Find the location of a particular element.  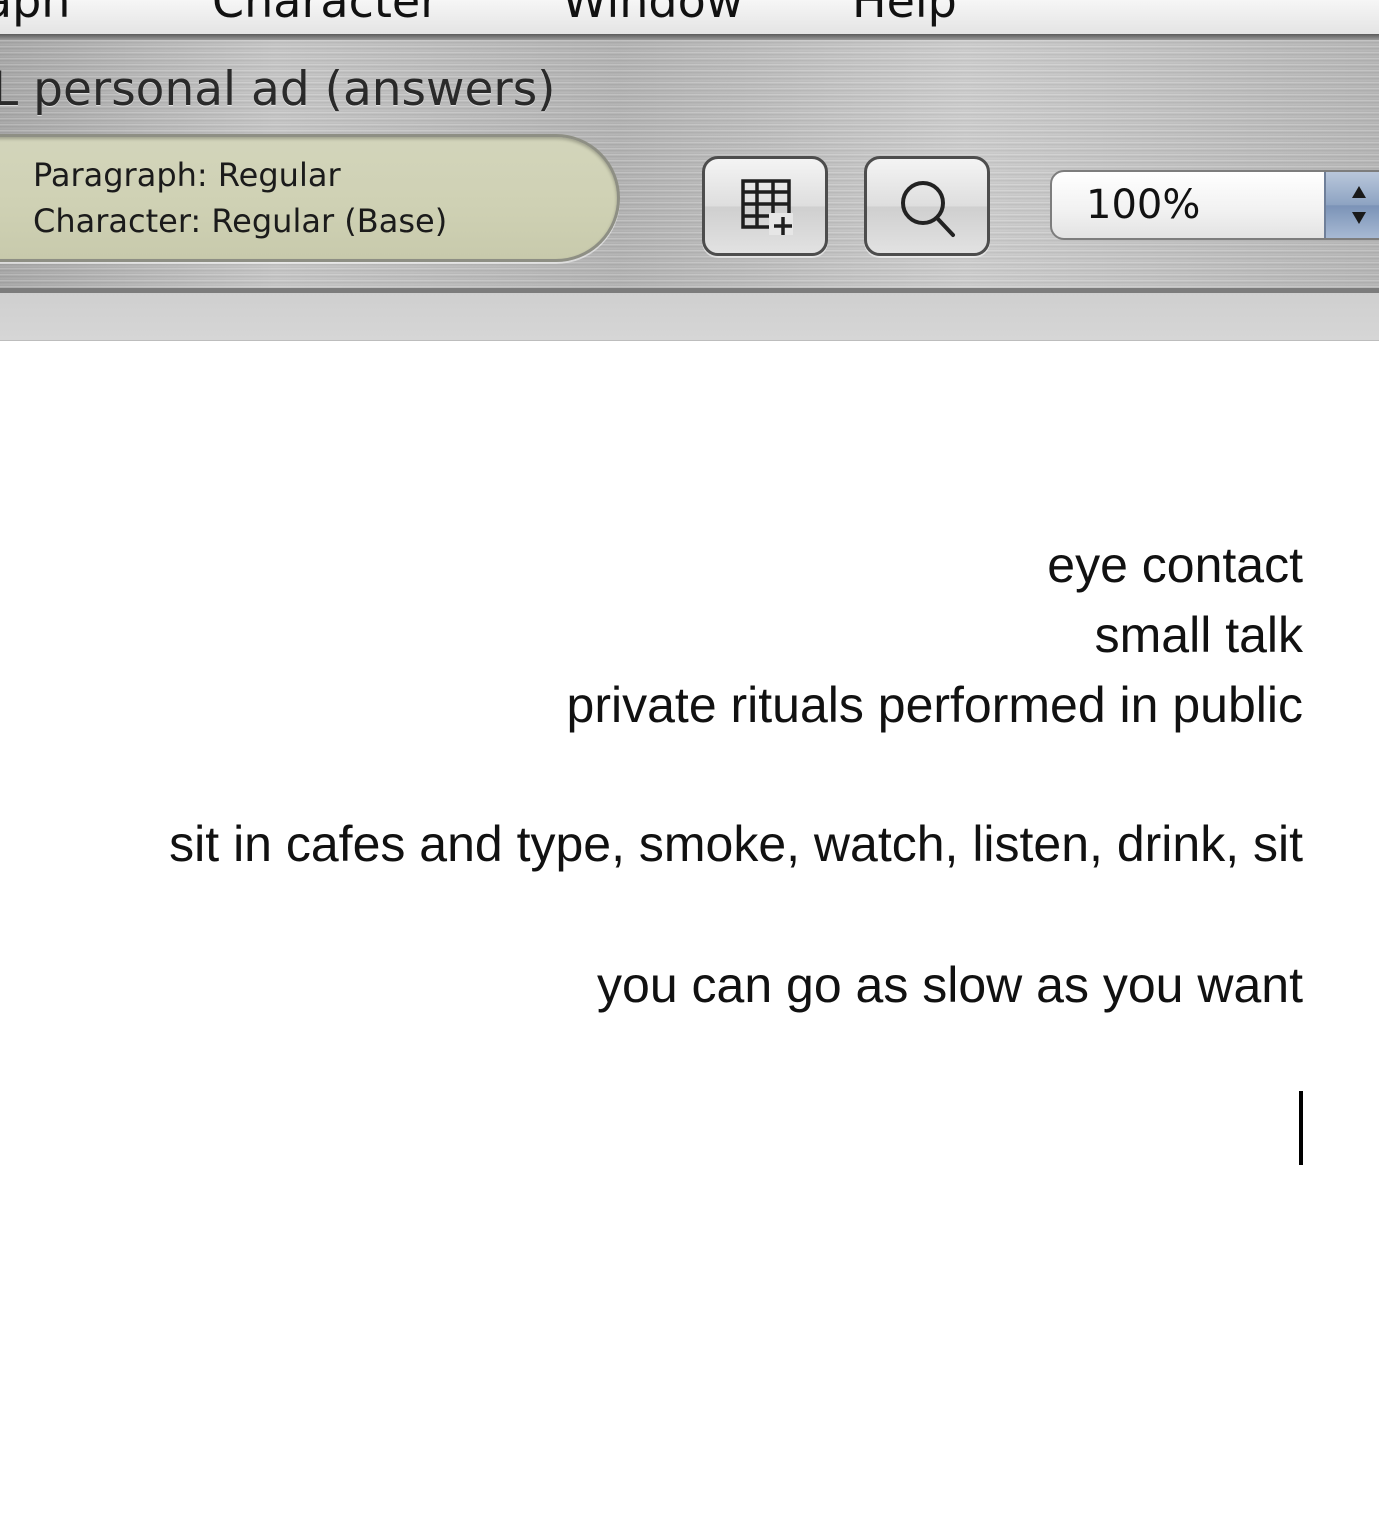

search-button is located at coordinates (927, 206).